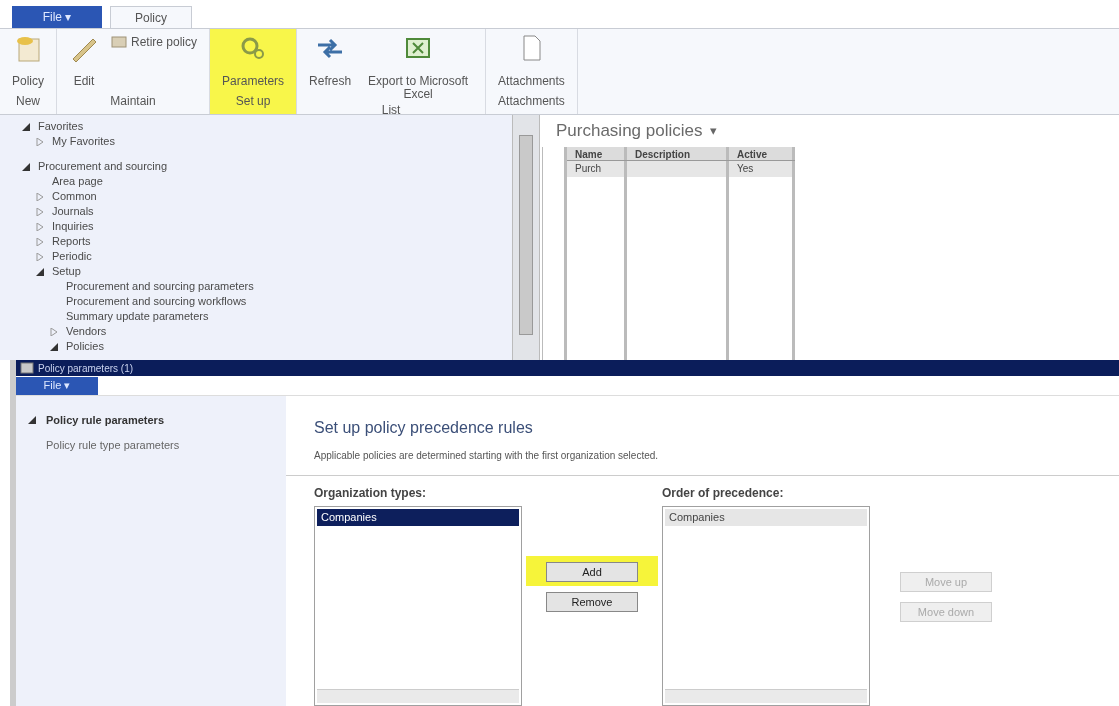 The image size is (1119, 706). I want to click on vertical-scrollbar, so click(526, 237).